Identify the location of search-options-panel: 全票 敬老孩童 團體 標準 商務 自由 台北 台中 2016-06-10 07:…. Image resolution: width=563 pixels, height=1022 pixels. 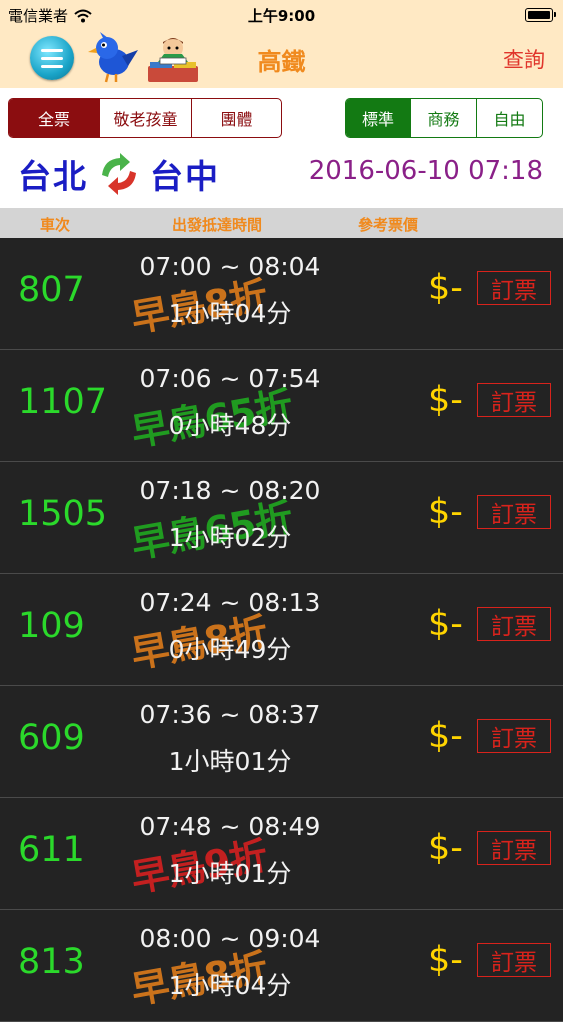
(281, 148).